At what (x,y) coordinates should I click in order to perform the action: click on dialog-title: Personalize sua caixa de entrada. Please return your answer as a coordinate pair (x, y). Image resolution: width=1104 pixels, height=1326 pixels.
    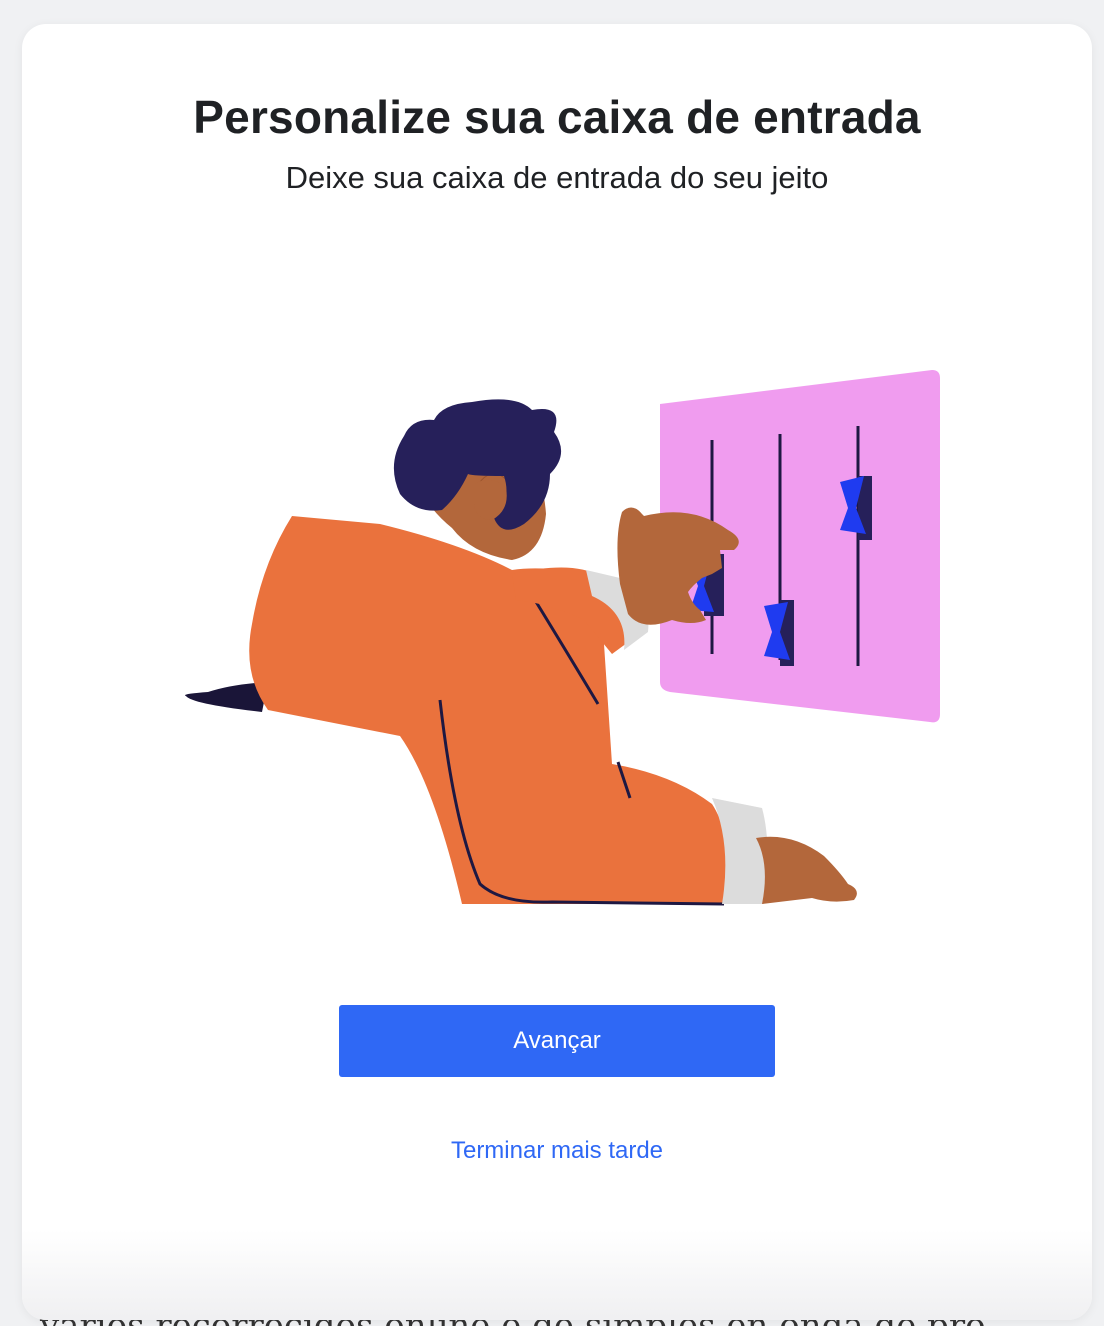
    Looking at the image, I should click on (557, 117).